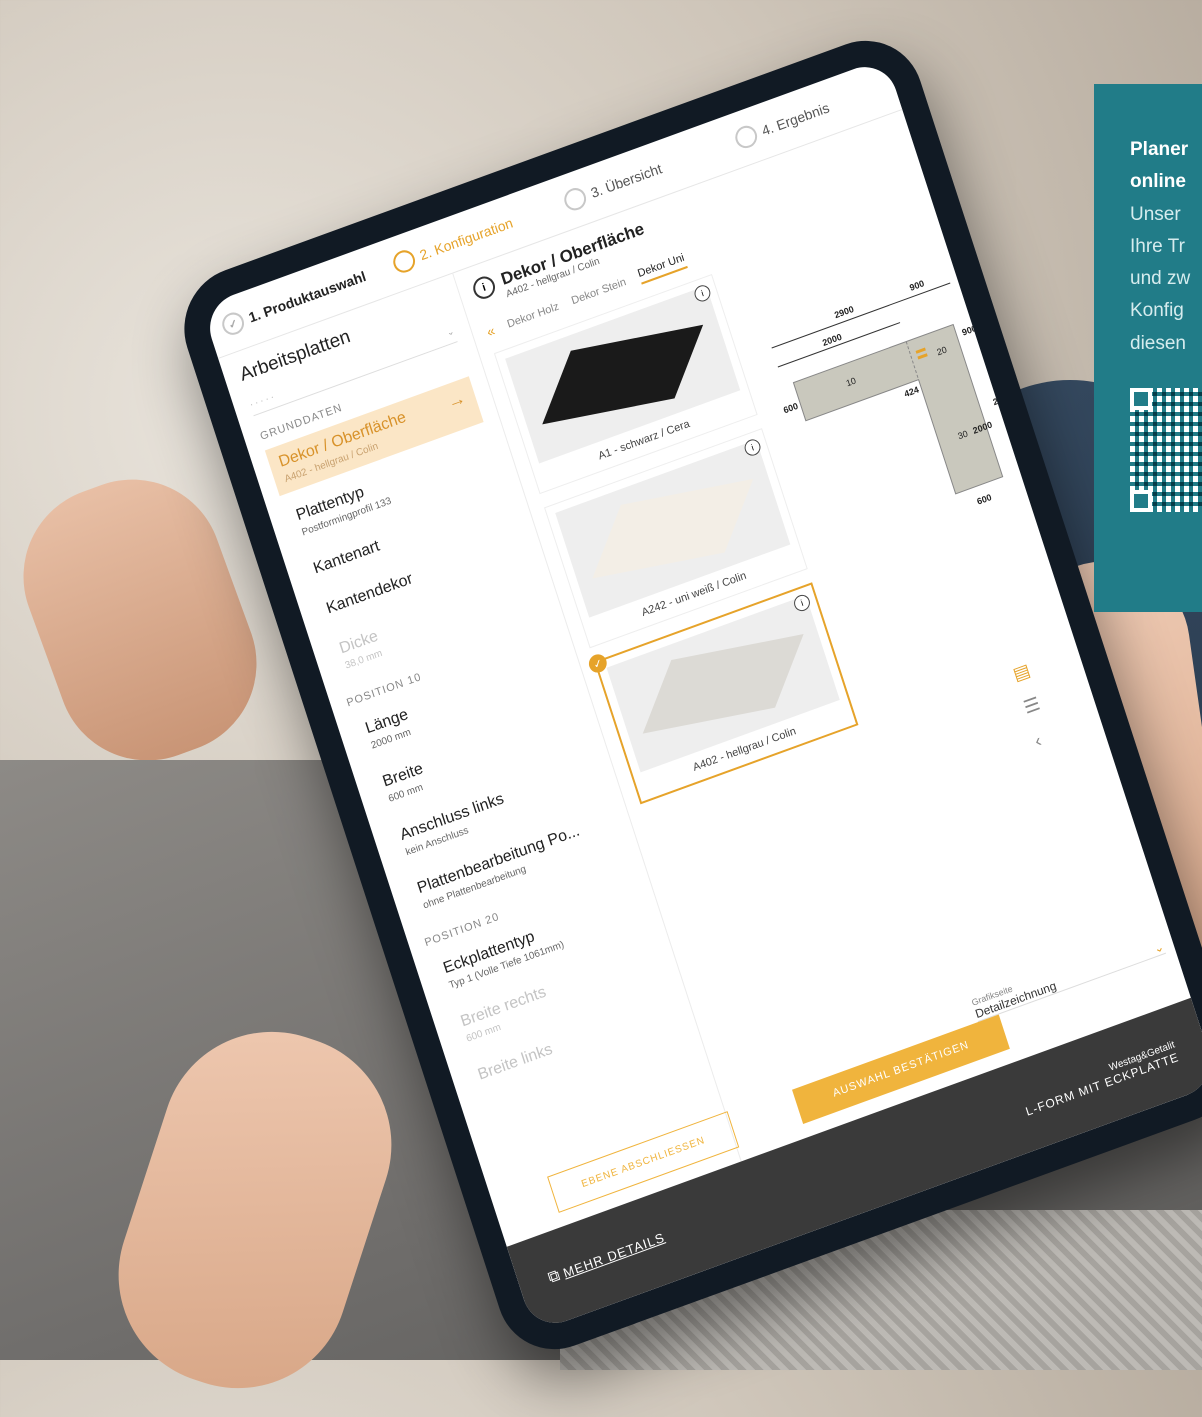 The height and width of the screenshot is (1417, 1202). What do you see at coordinates (911, 391) in the screenshot?
I see `dim-label: 424` at bounding box center [911, 391].